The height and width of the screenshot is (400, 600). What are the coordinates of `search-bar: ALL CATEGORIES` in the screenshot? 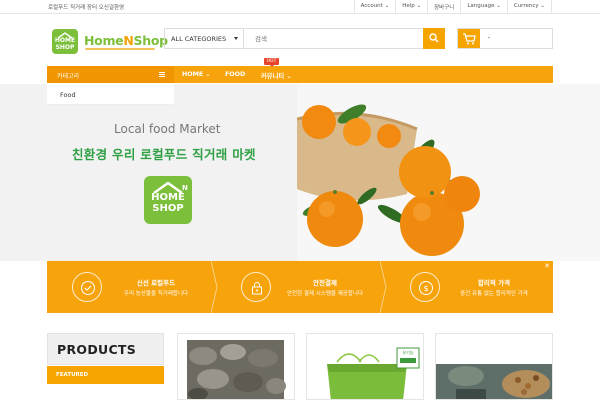 It's located at (304, 38).